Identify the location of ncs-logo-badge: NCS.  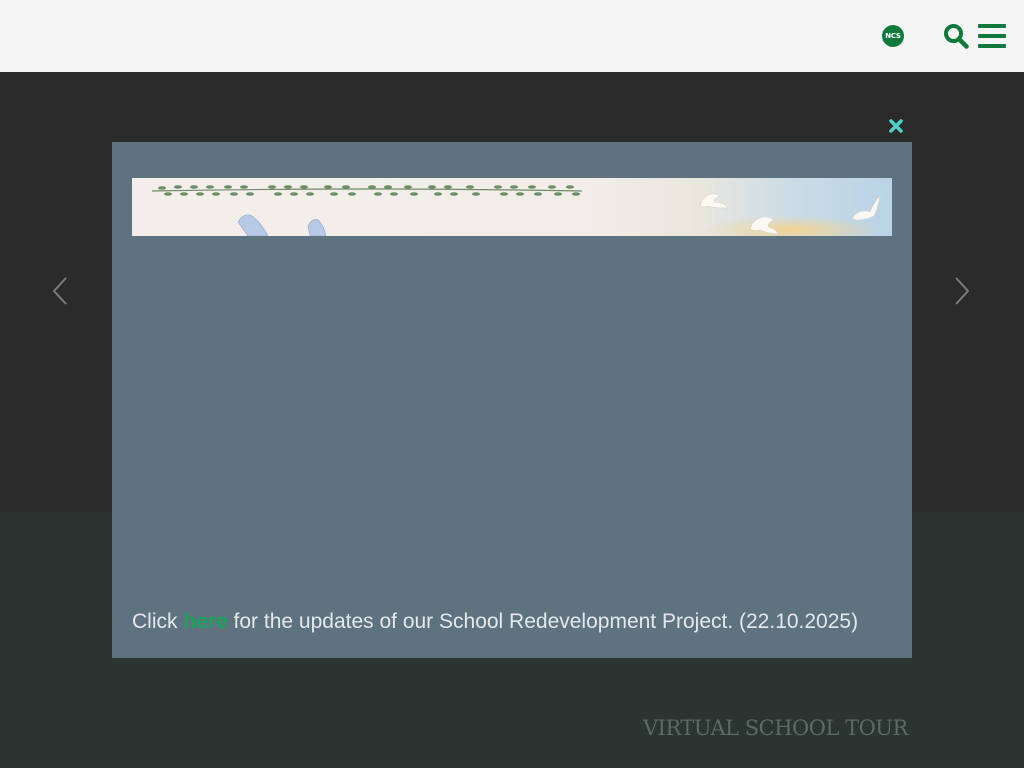
(893, 36).